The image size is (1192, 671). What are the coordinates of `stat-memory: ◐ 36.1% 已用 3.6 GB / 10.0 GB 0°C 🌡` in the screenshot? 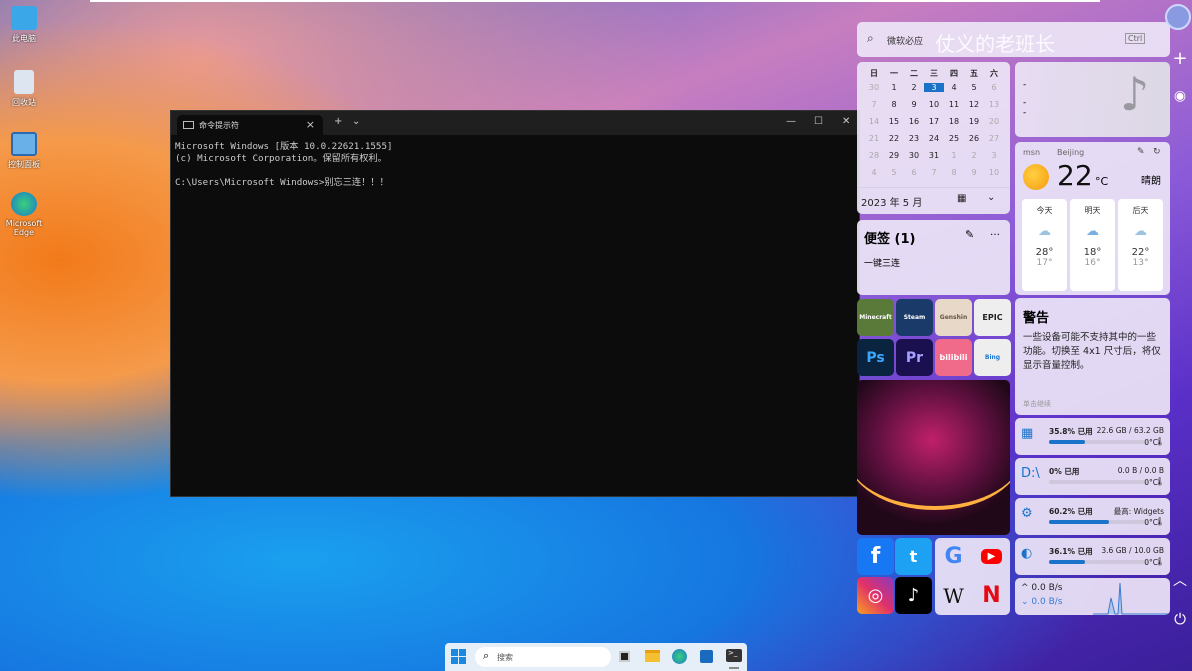 It's located at (1092, 556).